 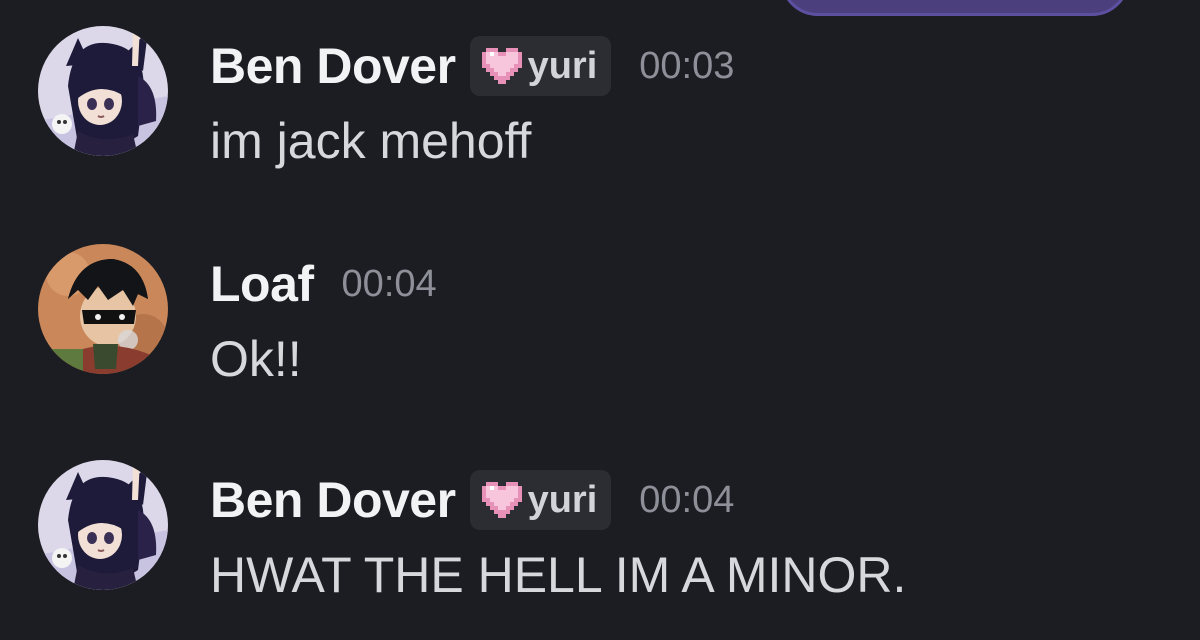 What do you see at coordinates (558, 575) in the screenshot?
I see `message-text: HWAT THE HELL IM A MINOR.` at bounding box center [558, 575].